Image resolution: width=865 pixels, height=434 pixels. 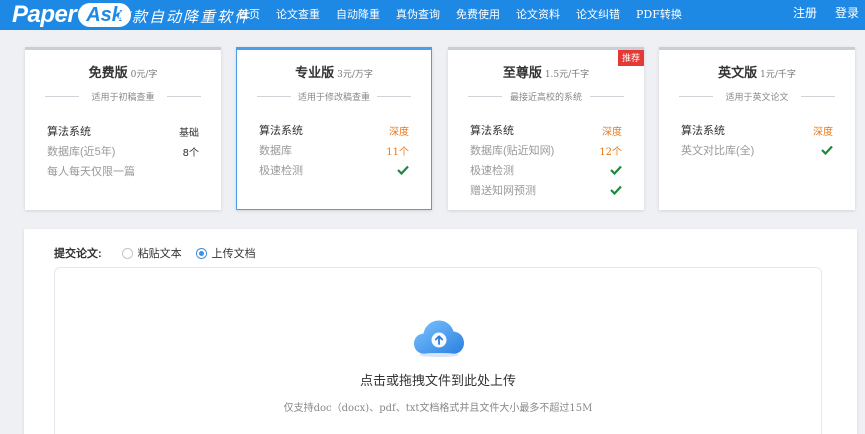 What do you see at coordinates (659, 15) in the screenshot?
I see `nav-pdf-convert: PDF转换` at bounding box center [659, 15].